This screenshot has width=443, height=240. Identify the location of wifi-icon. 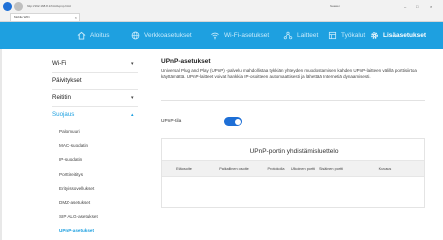
(215, 36).